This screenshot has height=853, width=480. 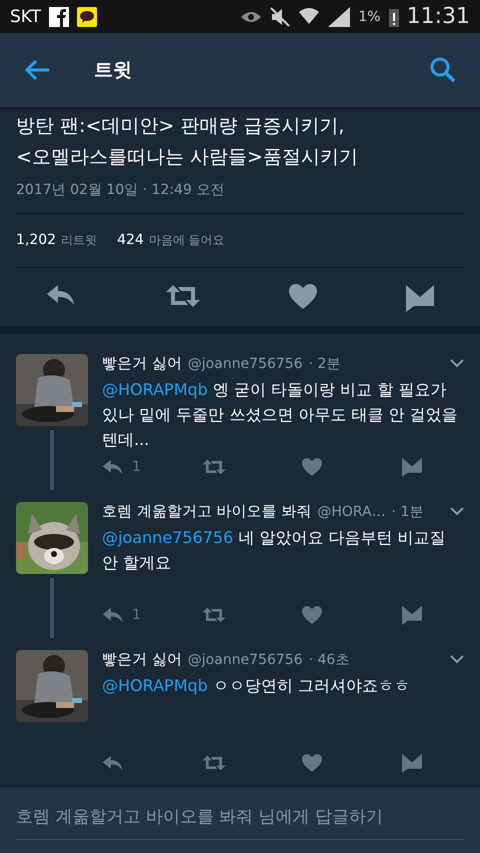 I want to click on tweet-text: @joanne756756 네 알았어요 다음부턴 비교질 안 할게요, so click(x=274, y=550).